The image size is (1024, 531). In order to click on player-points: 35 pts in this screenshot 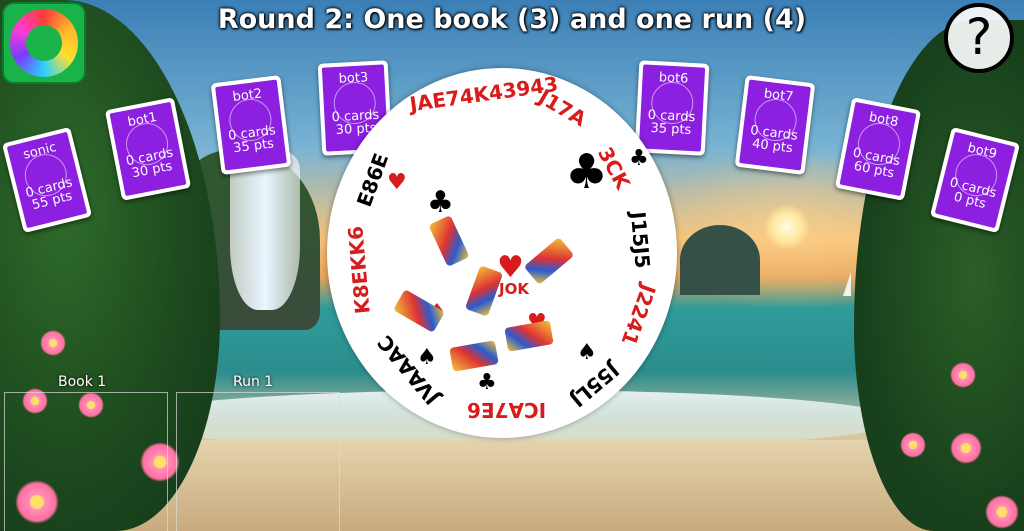, I will do `click(671, 129)`.